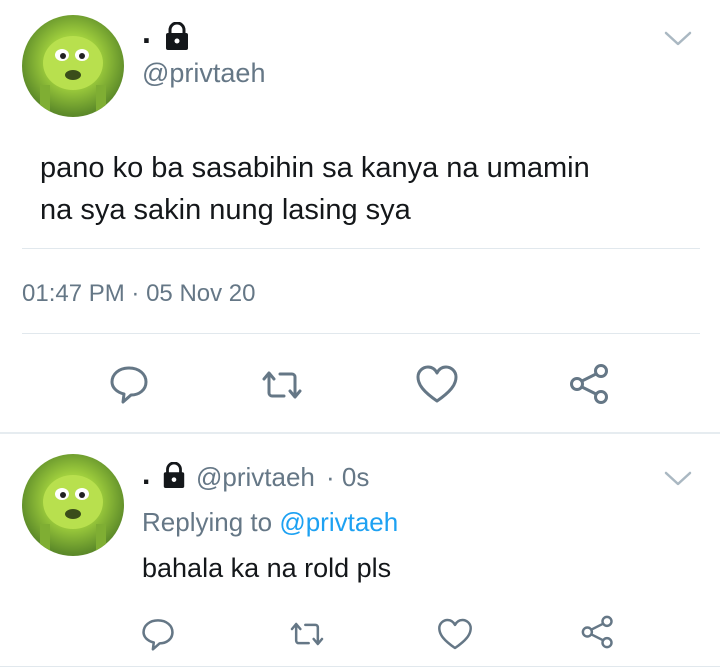 The width and height of the screenshot is (720, 670). What do you see at coordinates (315, 168) in the screenshot?
I see `tweet-text-line-1: pano ko ba sasabihin sa kanya na umamin` at bounding box center [315, 168].